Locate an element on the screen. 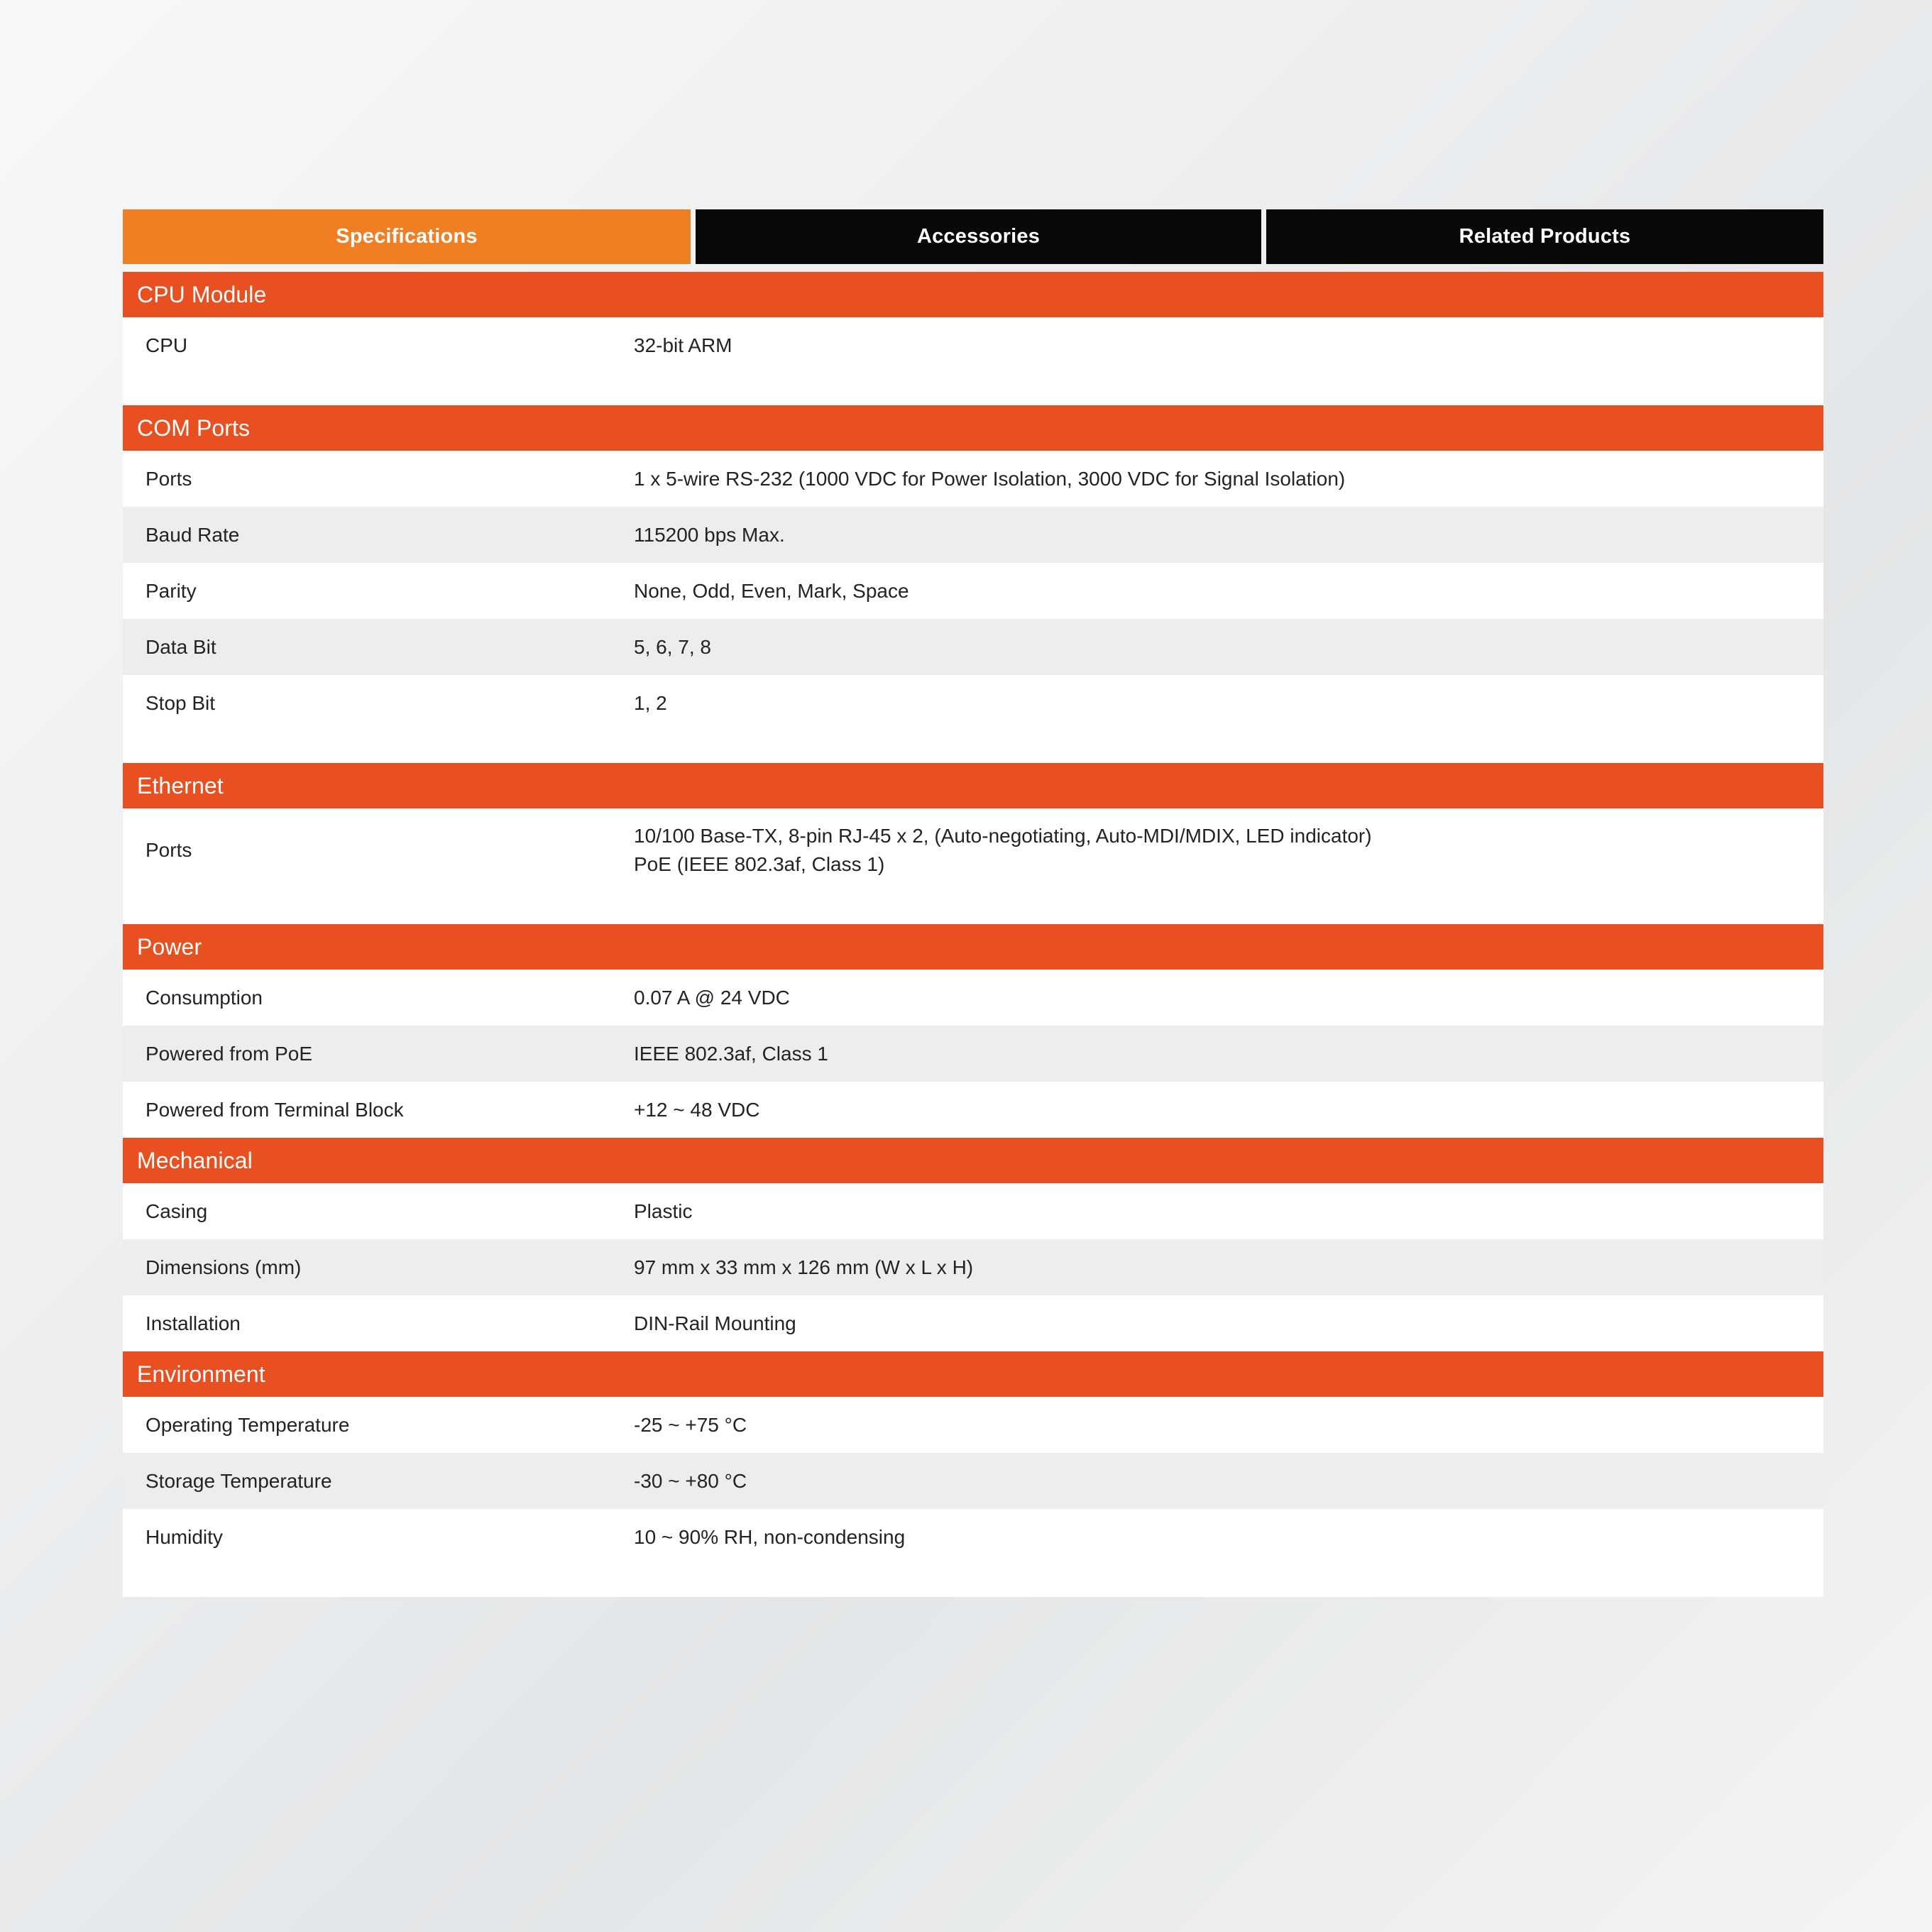 The image size is (1932, 1932). tab-accessories: Accessories is located at coordinates (979, 236).